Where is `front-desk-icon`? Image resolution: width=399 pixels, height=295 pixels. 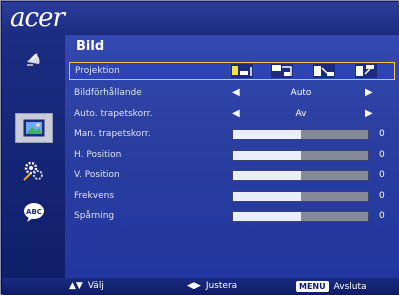
front-desk-icon is located at coordinates (242, 71).